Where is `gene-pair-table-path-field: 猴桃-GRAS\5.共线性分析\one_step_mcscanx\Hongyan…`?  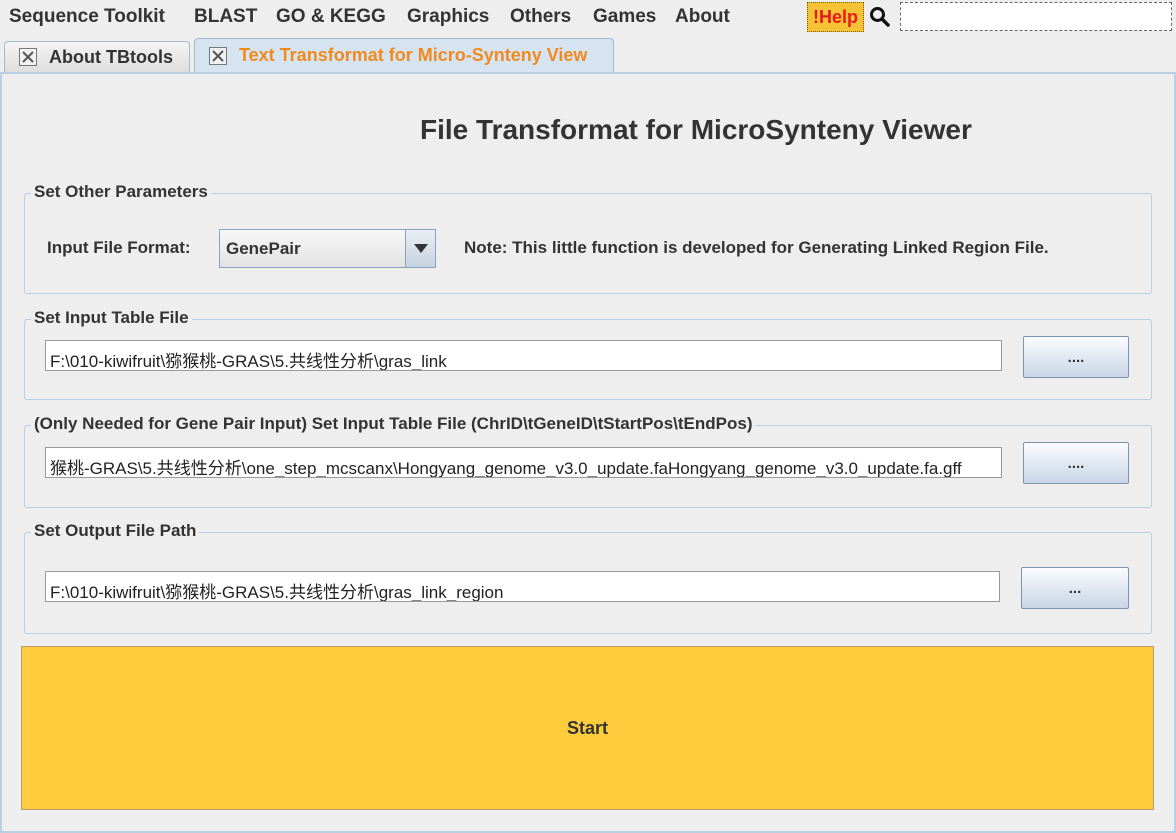 gene-pair-table-path-field: 猴桃-GRAS\5.共线性分析\one_step_mcscanx\Hongyan… is located at coordinates (523, 462).